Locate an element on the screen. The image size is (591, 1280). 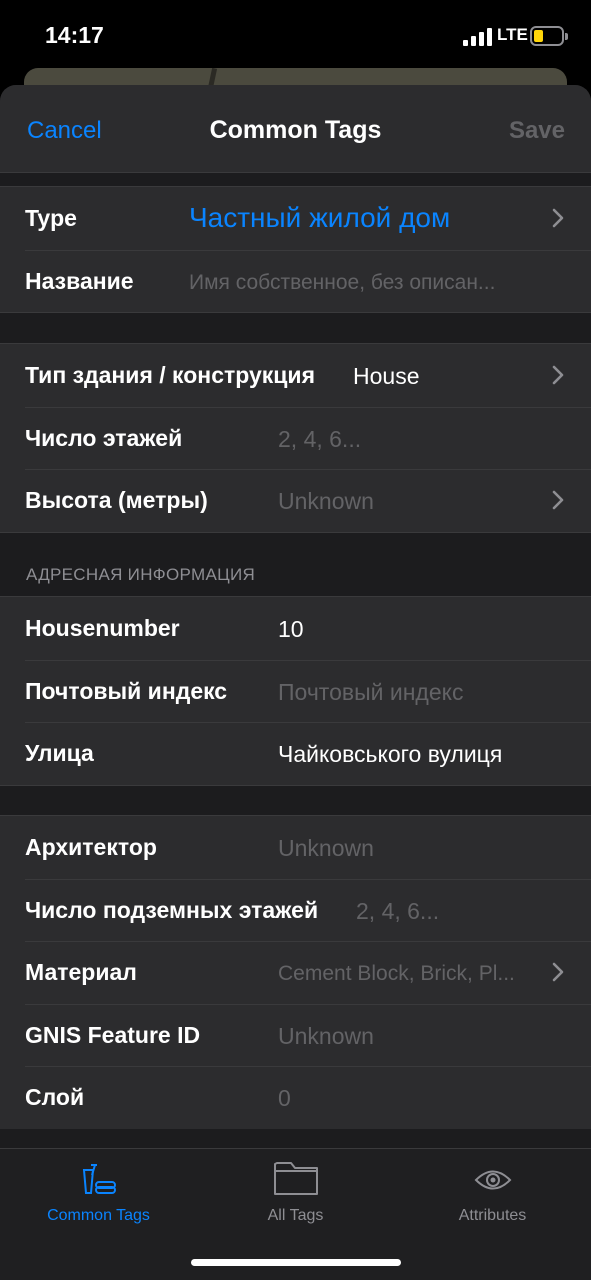
height-row: Высота (метры) Unknown is located at coordinates (295, 500).